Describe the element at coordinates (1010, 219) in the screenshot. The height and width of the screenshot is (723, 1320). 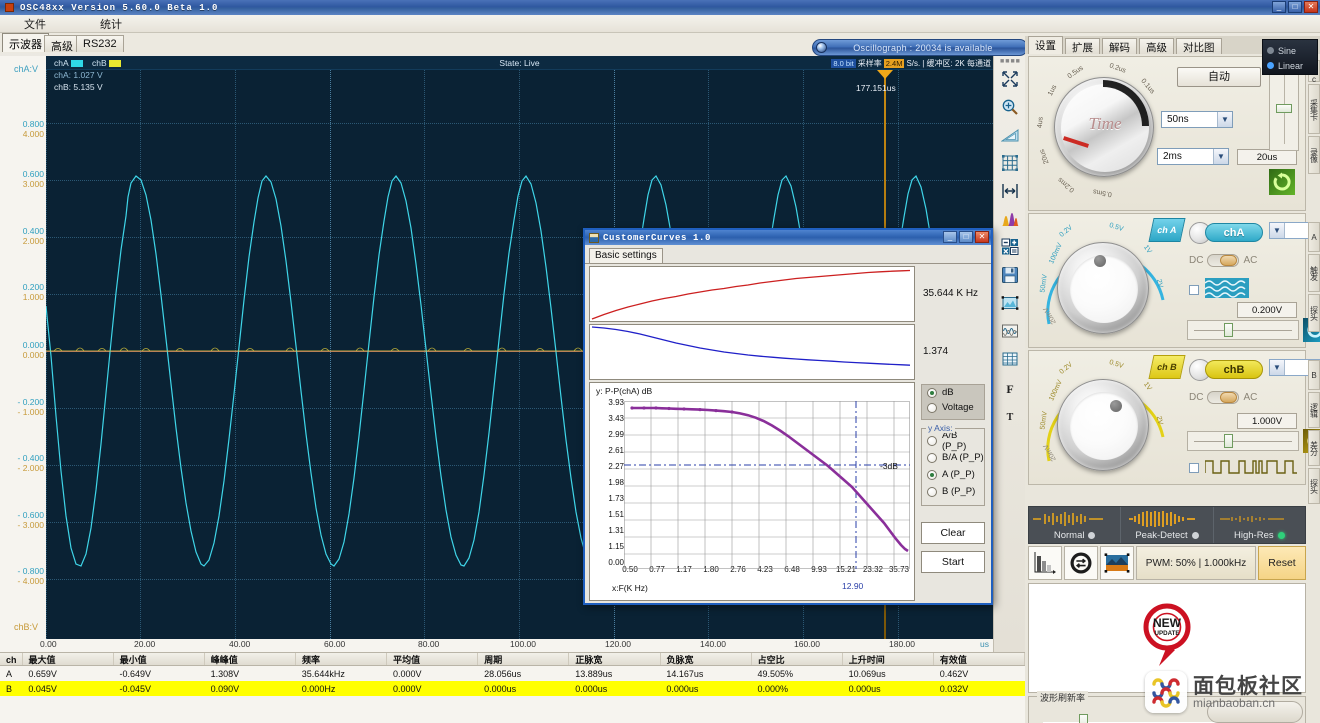
I see `fft-histogram-icon` at that location.